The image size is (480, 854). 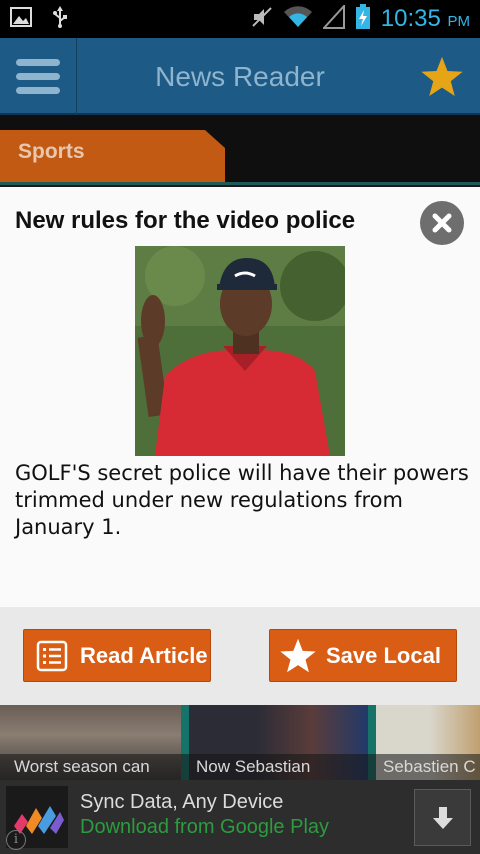 I want to click on save-local-label: Save Local, so click(x=383, y=655).